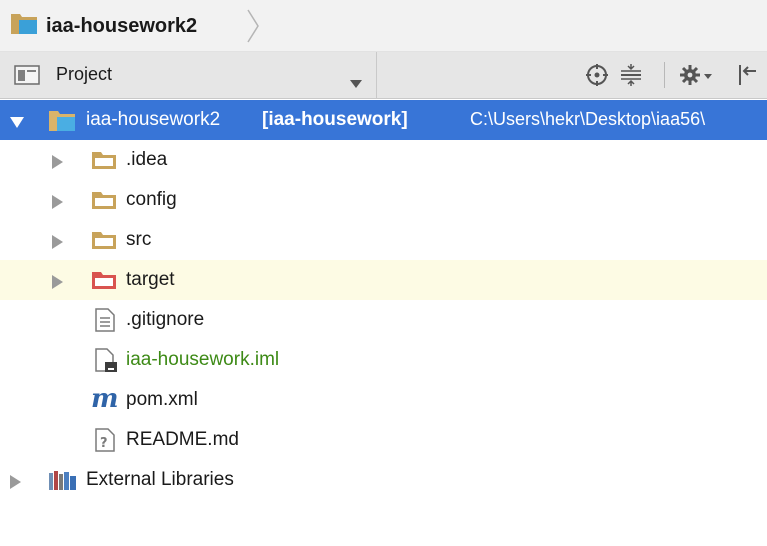  Describe the element at coordinates (84, 74) in the screenshot. I see `view-mode-label: Project` at that location.